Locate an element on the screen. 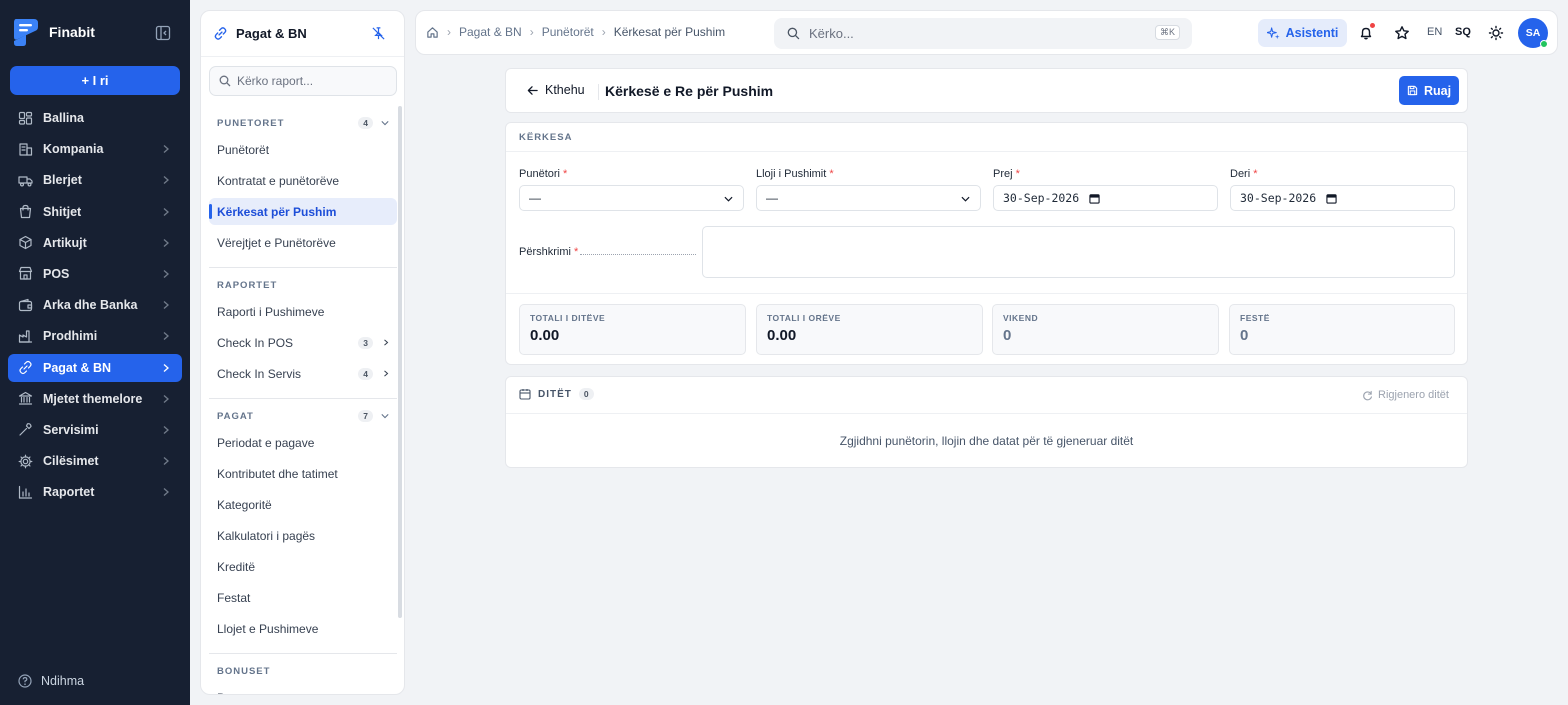 The width and height of the screenshot is (1568, 705). module-panel-header: Pagat & BN is located at coordinates (302, 34).